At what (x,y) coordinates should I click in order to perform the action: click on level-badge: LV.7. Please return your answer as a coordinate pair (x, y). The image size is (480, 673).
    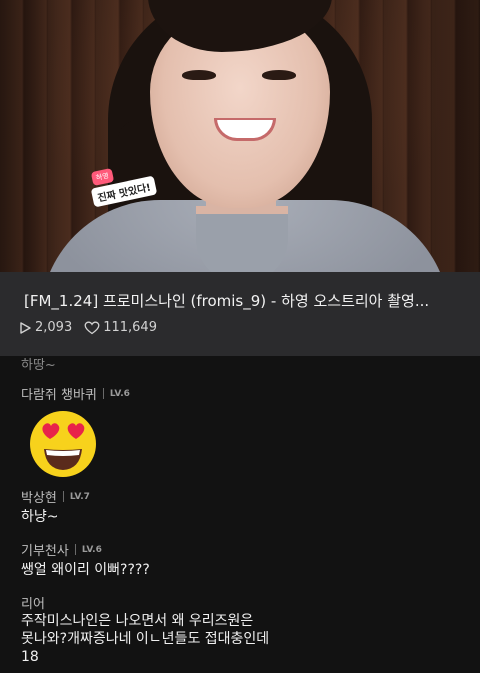
    Looking at the image, I should click on (79, 496).